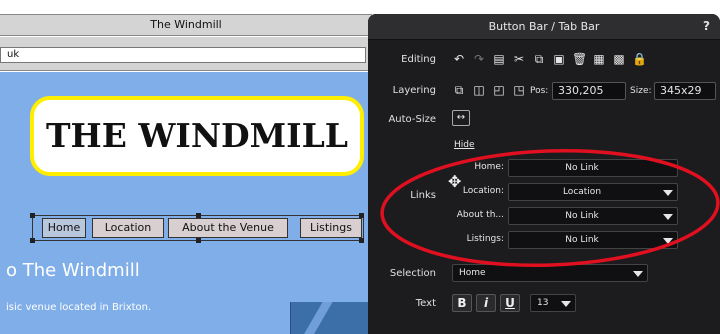 The width and height of the screenshot is (720, 334). I want to click on photo-detail, so click(316, 318).